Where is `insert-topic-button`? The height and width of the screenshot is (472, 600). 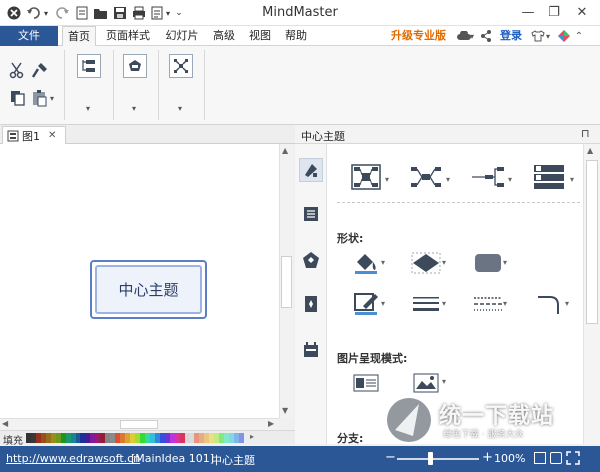 insert-topic-button is located at coordinates (89, 66).